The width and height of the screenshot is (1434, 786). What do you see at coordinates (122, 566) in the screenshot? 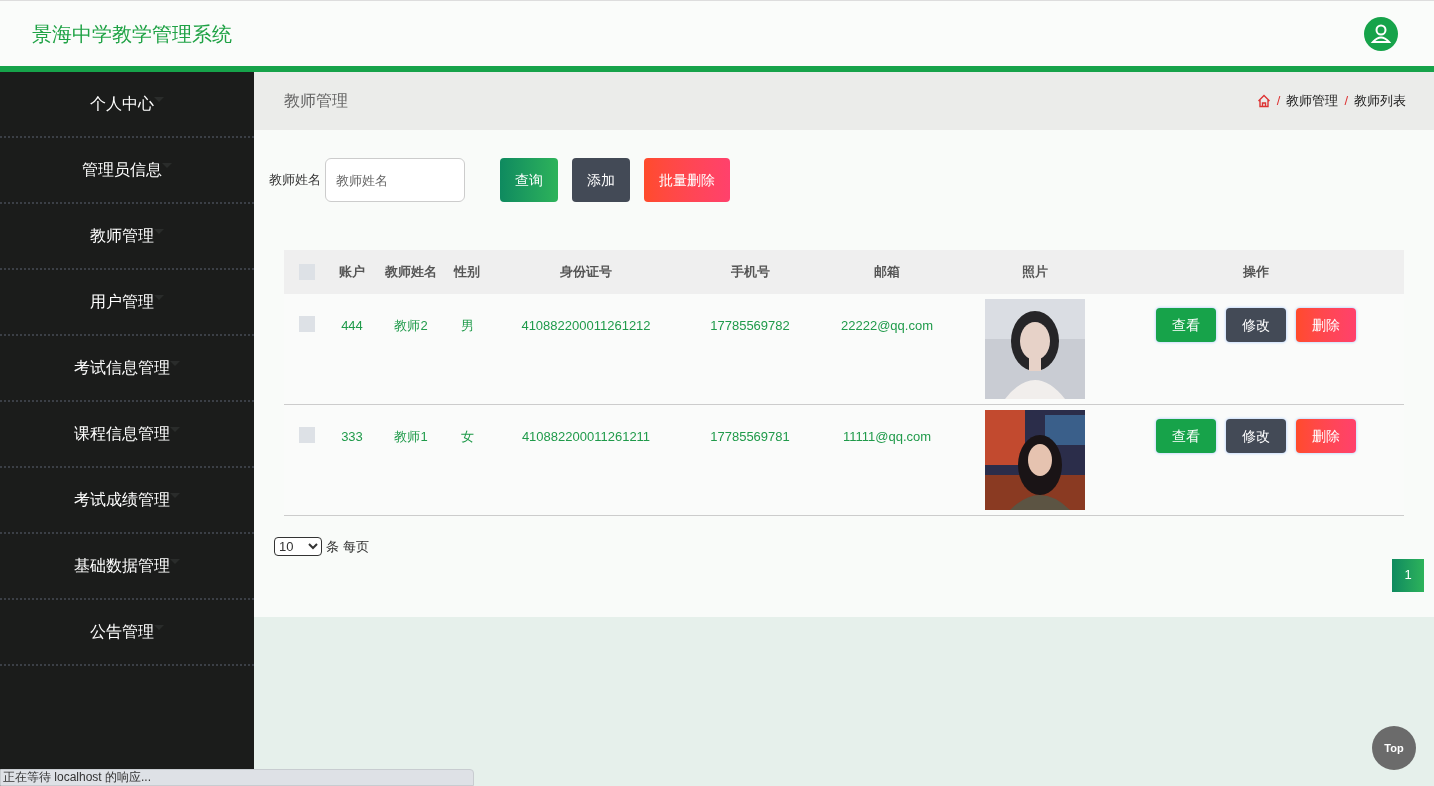
I see `sidebar-item: 基础数据管理` at bounding box center [122, 566].